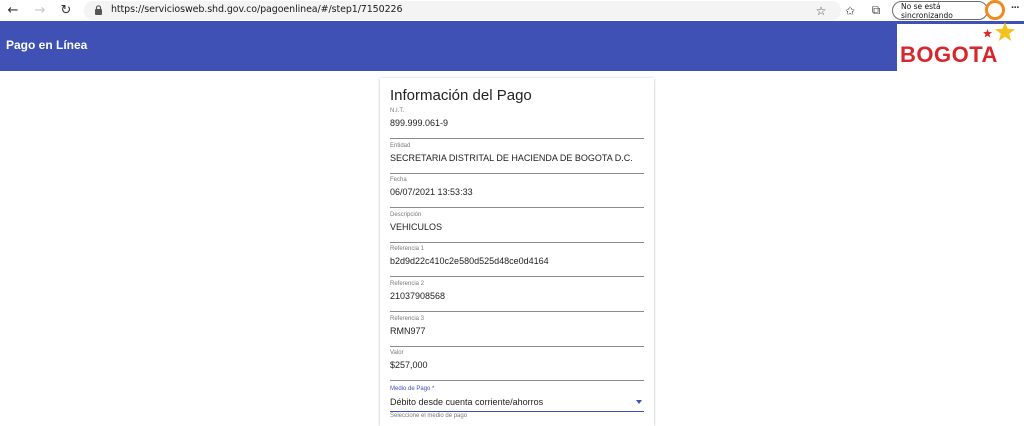 Image resolution: width=1024 pixels, height=426 pixels. I want to click on reload-icon: ↻, so click(66, 10).